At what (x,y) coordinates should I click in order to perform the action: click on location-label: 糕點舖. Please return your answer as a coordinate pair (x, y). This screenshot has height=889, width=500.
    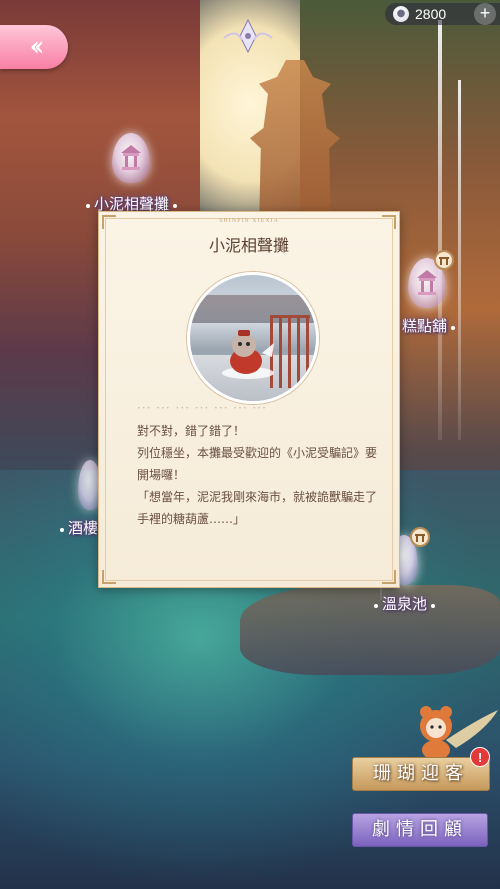
    Looking at the image, I should click on (424, 326).